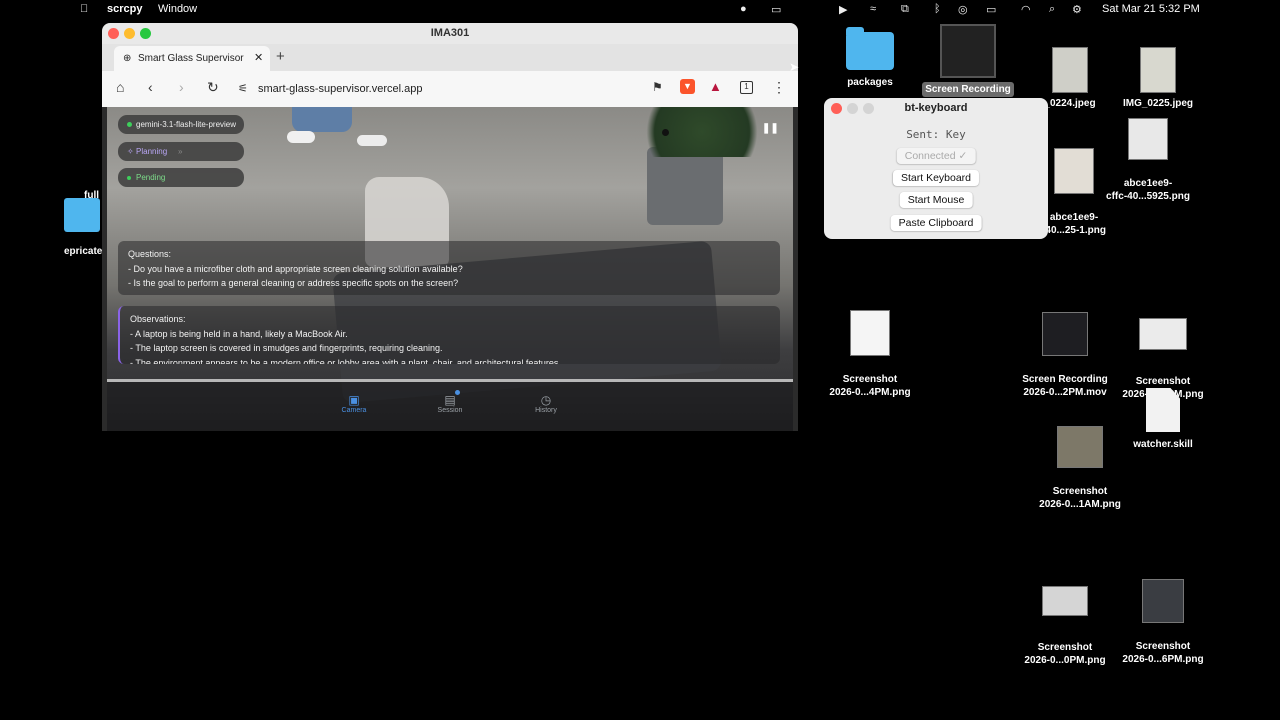  Describe the element at coordinates (280, 56) in the screenshot. I see `new-tab-button: +` at that location.